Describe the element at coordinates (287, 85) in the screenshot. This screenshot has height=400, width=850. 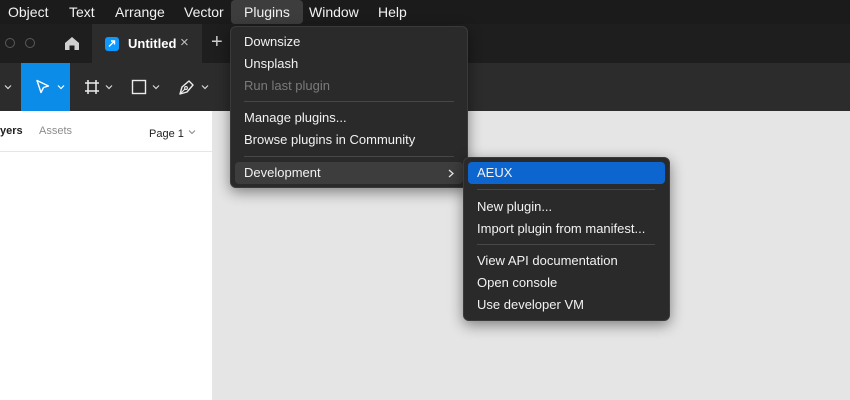
I see `menu-item-run-last-plugin: Run last plugin` at that location.